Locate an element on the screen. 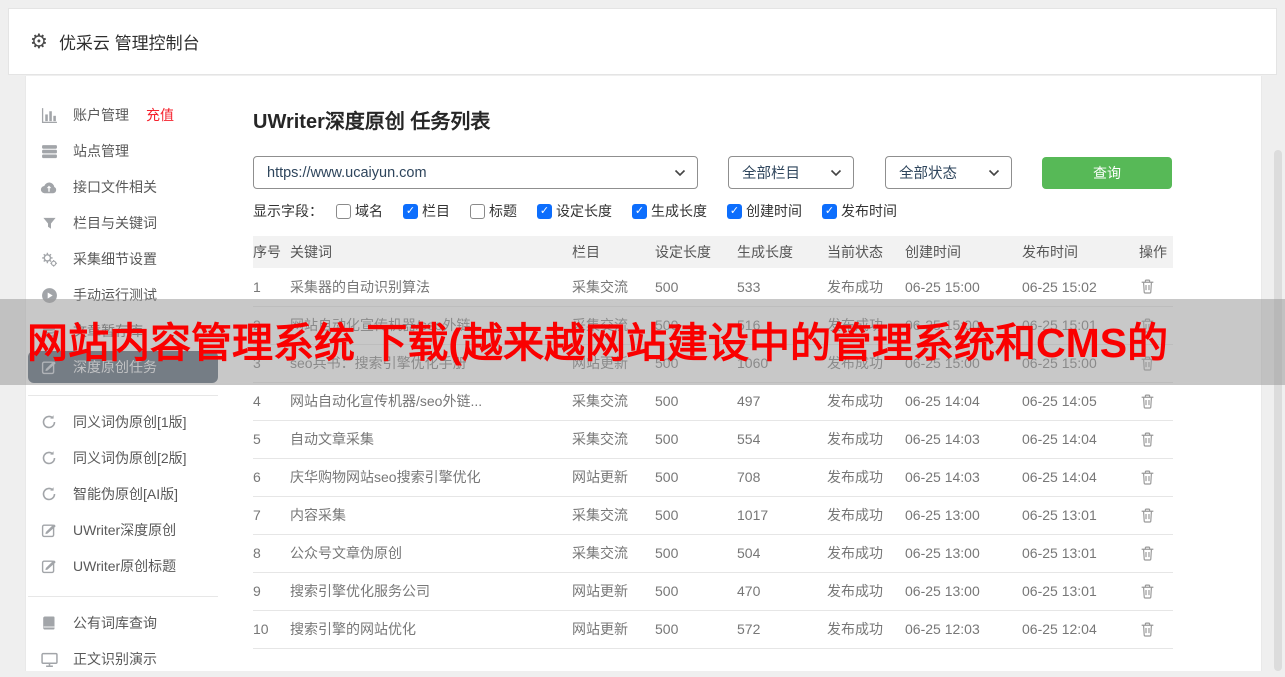 The height and width of the screenshot is (677, 1285). table-header-row: 序号 关键词 栏目 设定长度 生成长度 当前状态 创建时间 发布时间 操作 is located at coordinates (713, 252).